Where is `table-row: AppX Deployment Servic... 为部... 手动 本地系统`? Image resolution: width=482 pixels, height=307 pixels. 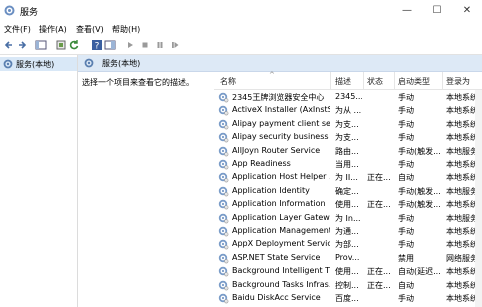
table-row: AppX Deployment Servic... 为部... 手动 本地系统 is located at coordinates (348, 244).